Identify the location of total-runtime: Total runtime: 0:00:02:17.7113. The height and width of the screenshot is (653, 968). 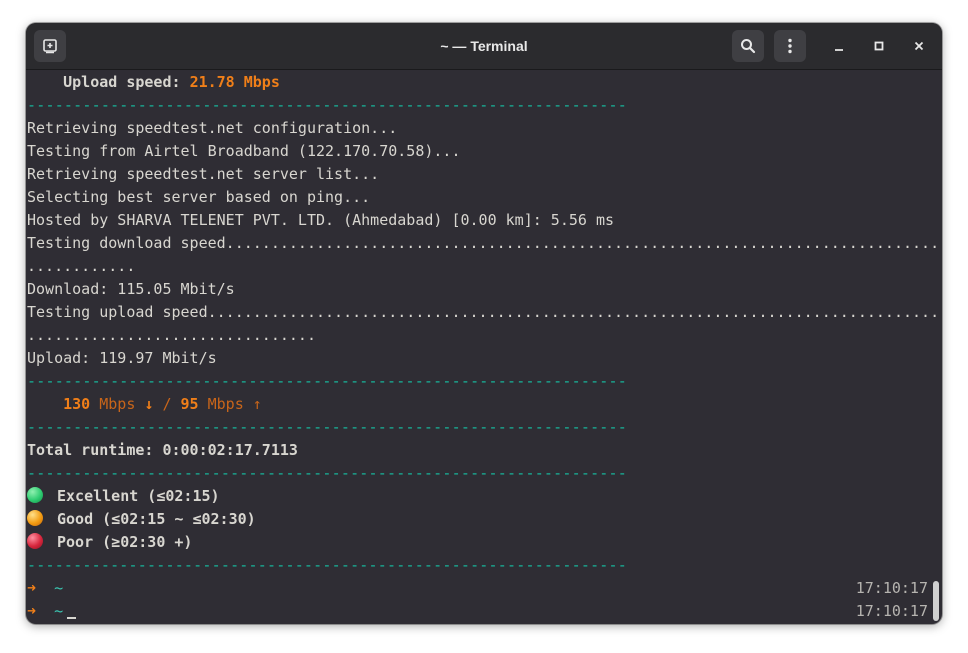
(162, 450).